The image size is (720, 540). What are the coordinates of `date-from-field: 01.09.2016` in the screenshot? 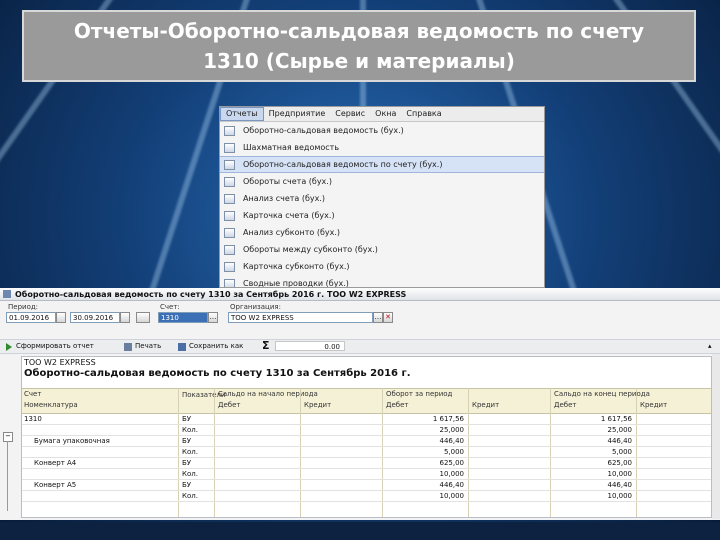 It's located at (31, 317).